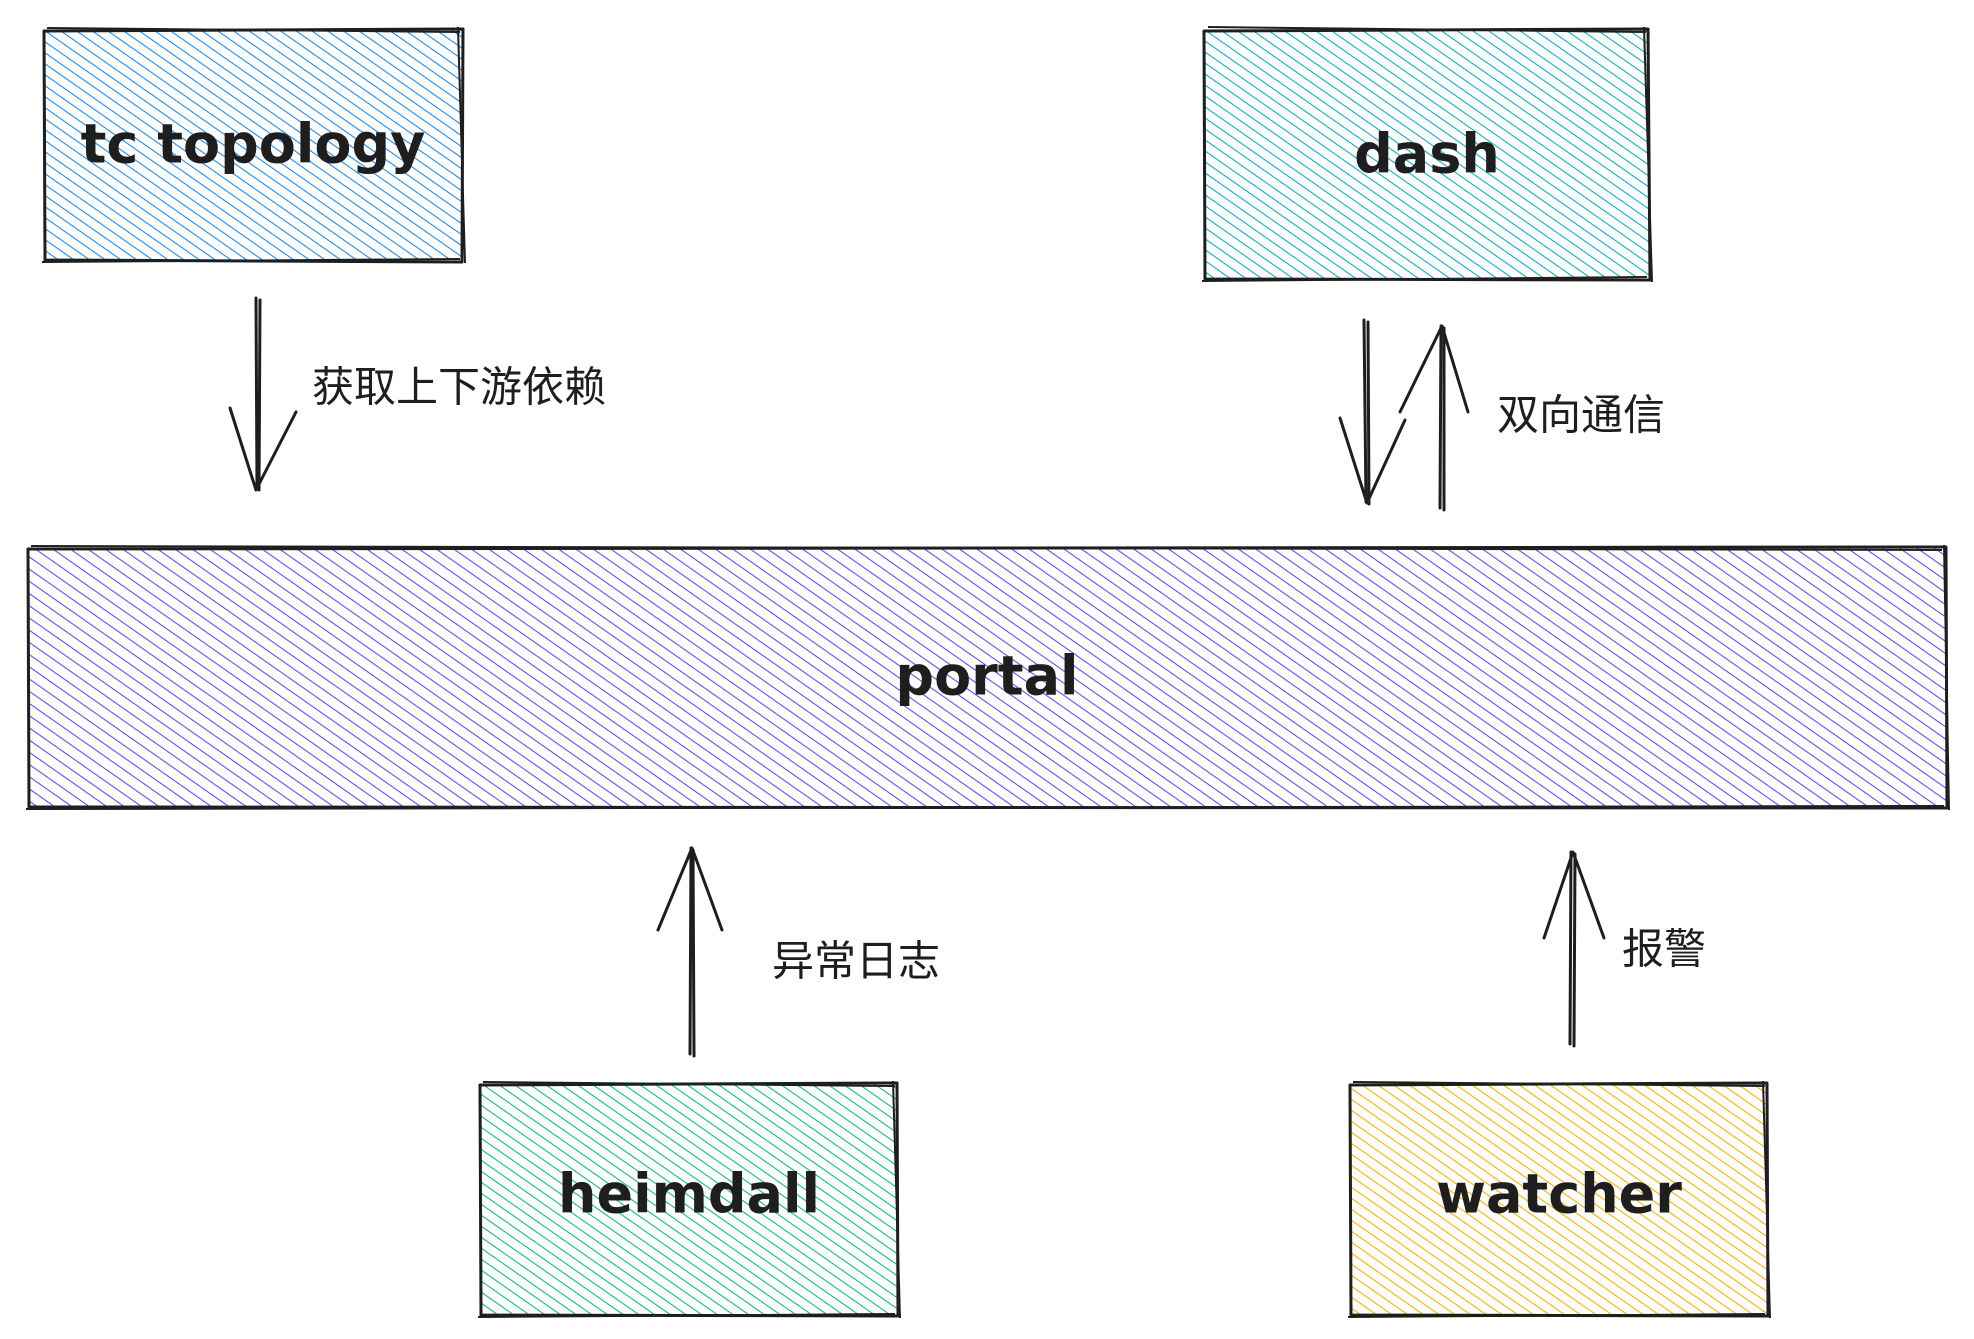 This screenshot has width=1974, height=1339. I want to click on portal-label: portal, so click(986, 676).